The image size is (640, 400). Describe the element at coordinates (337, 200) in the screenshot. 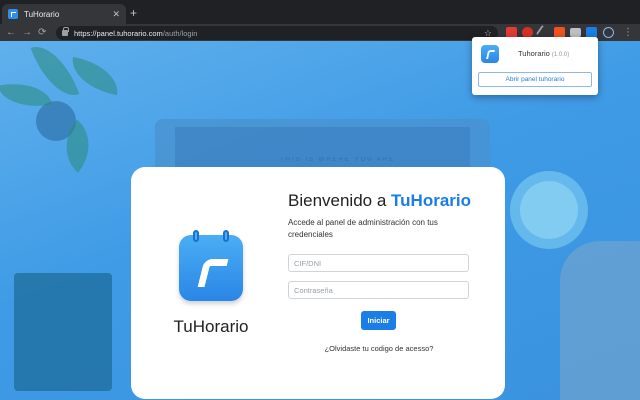

I see `welcome-prefix: Bienvenido a` at that location.